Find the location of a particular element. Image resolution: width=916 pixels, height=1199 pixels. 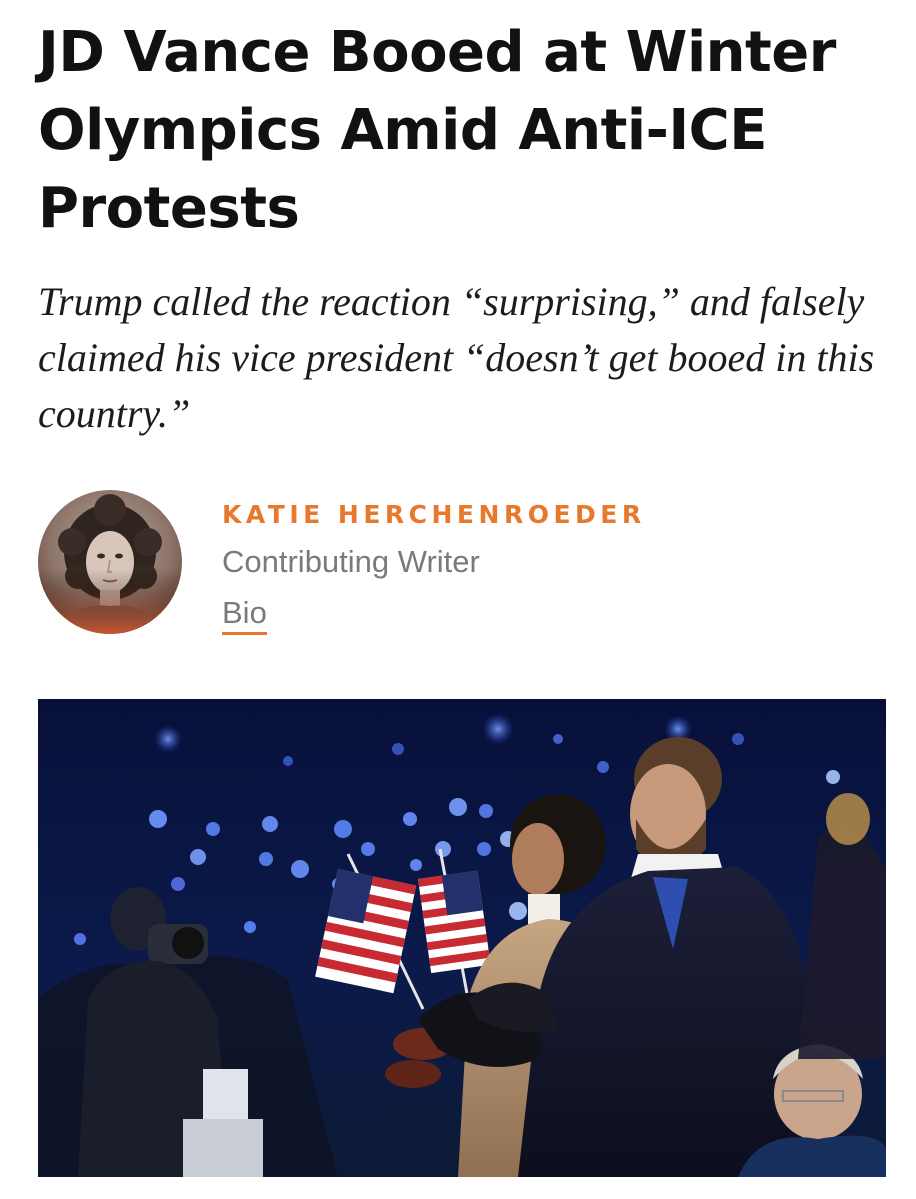

author-name: KATIE HERCHENROEDER is located at coordinates (434, 514).